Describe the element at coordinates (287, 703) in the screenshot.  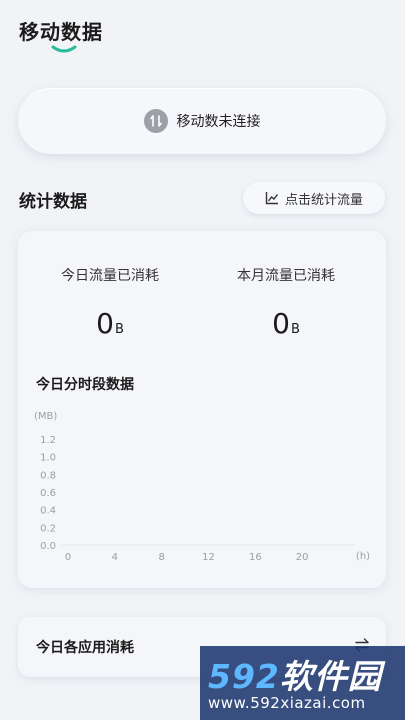
I see `watermark-url: www.592xiazai.com` at that location.